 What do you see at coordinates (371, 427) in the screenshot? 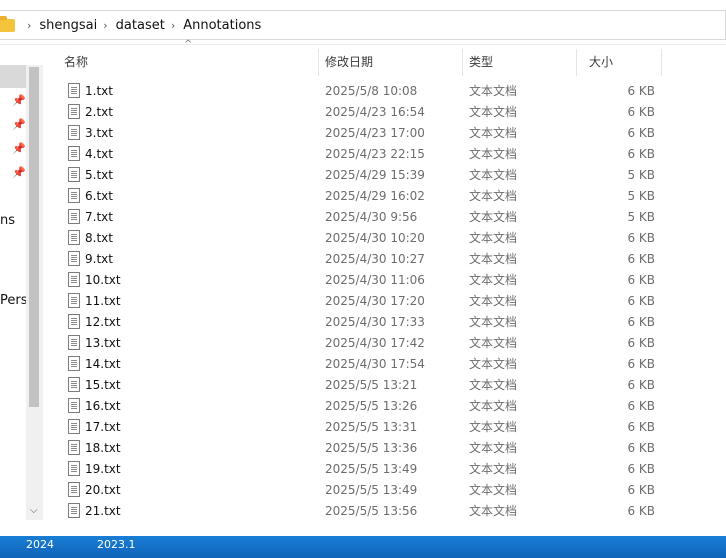
I see `file-date: 2025/5/5 13:31` at bounding box center [371, 427].